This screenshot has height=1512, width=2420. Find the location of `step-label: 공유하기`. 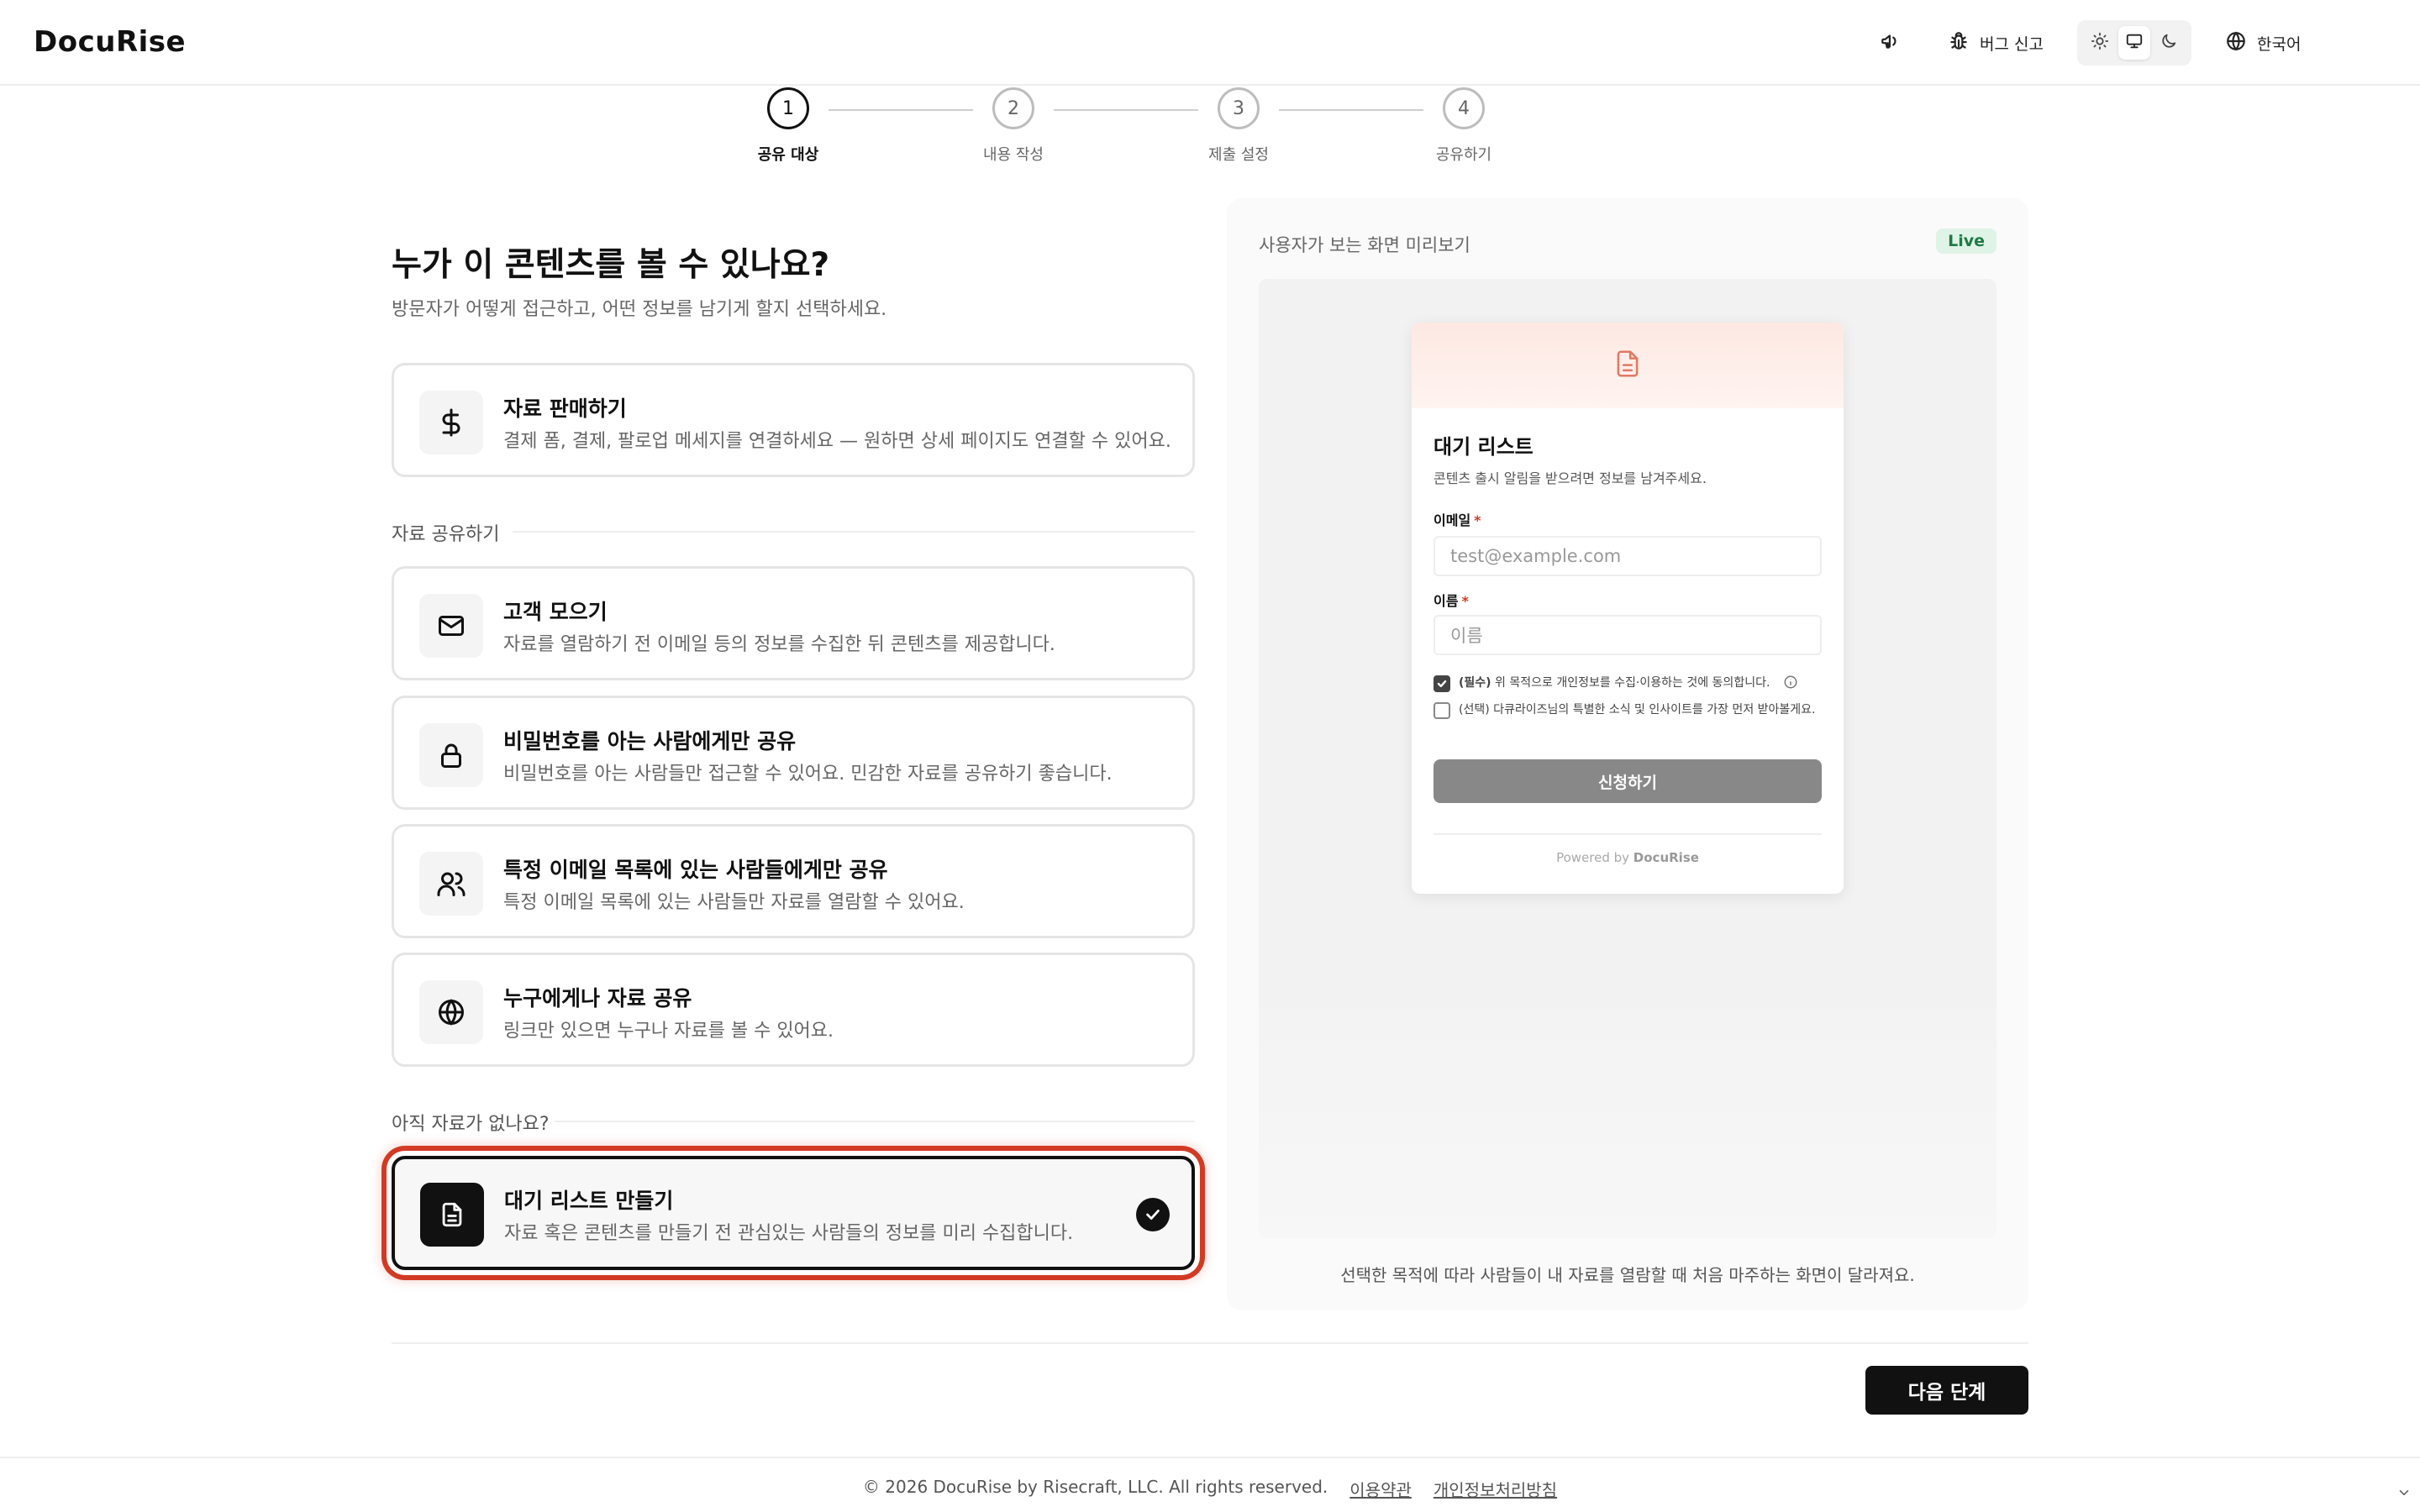

step-label: 공유하기 is located at coordinates (1464, 155).